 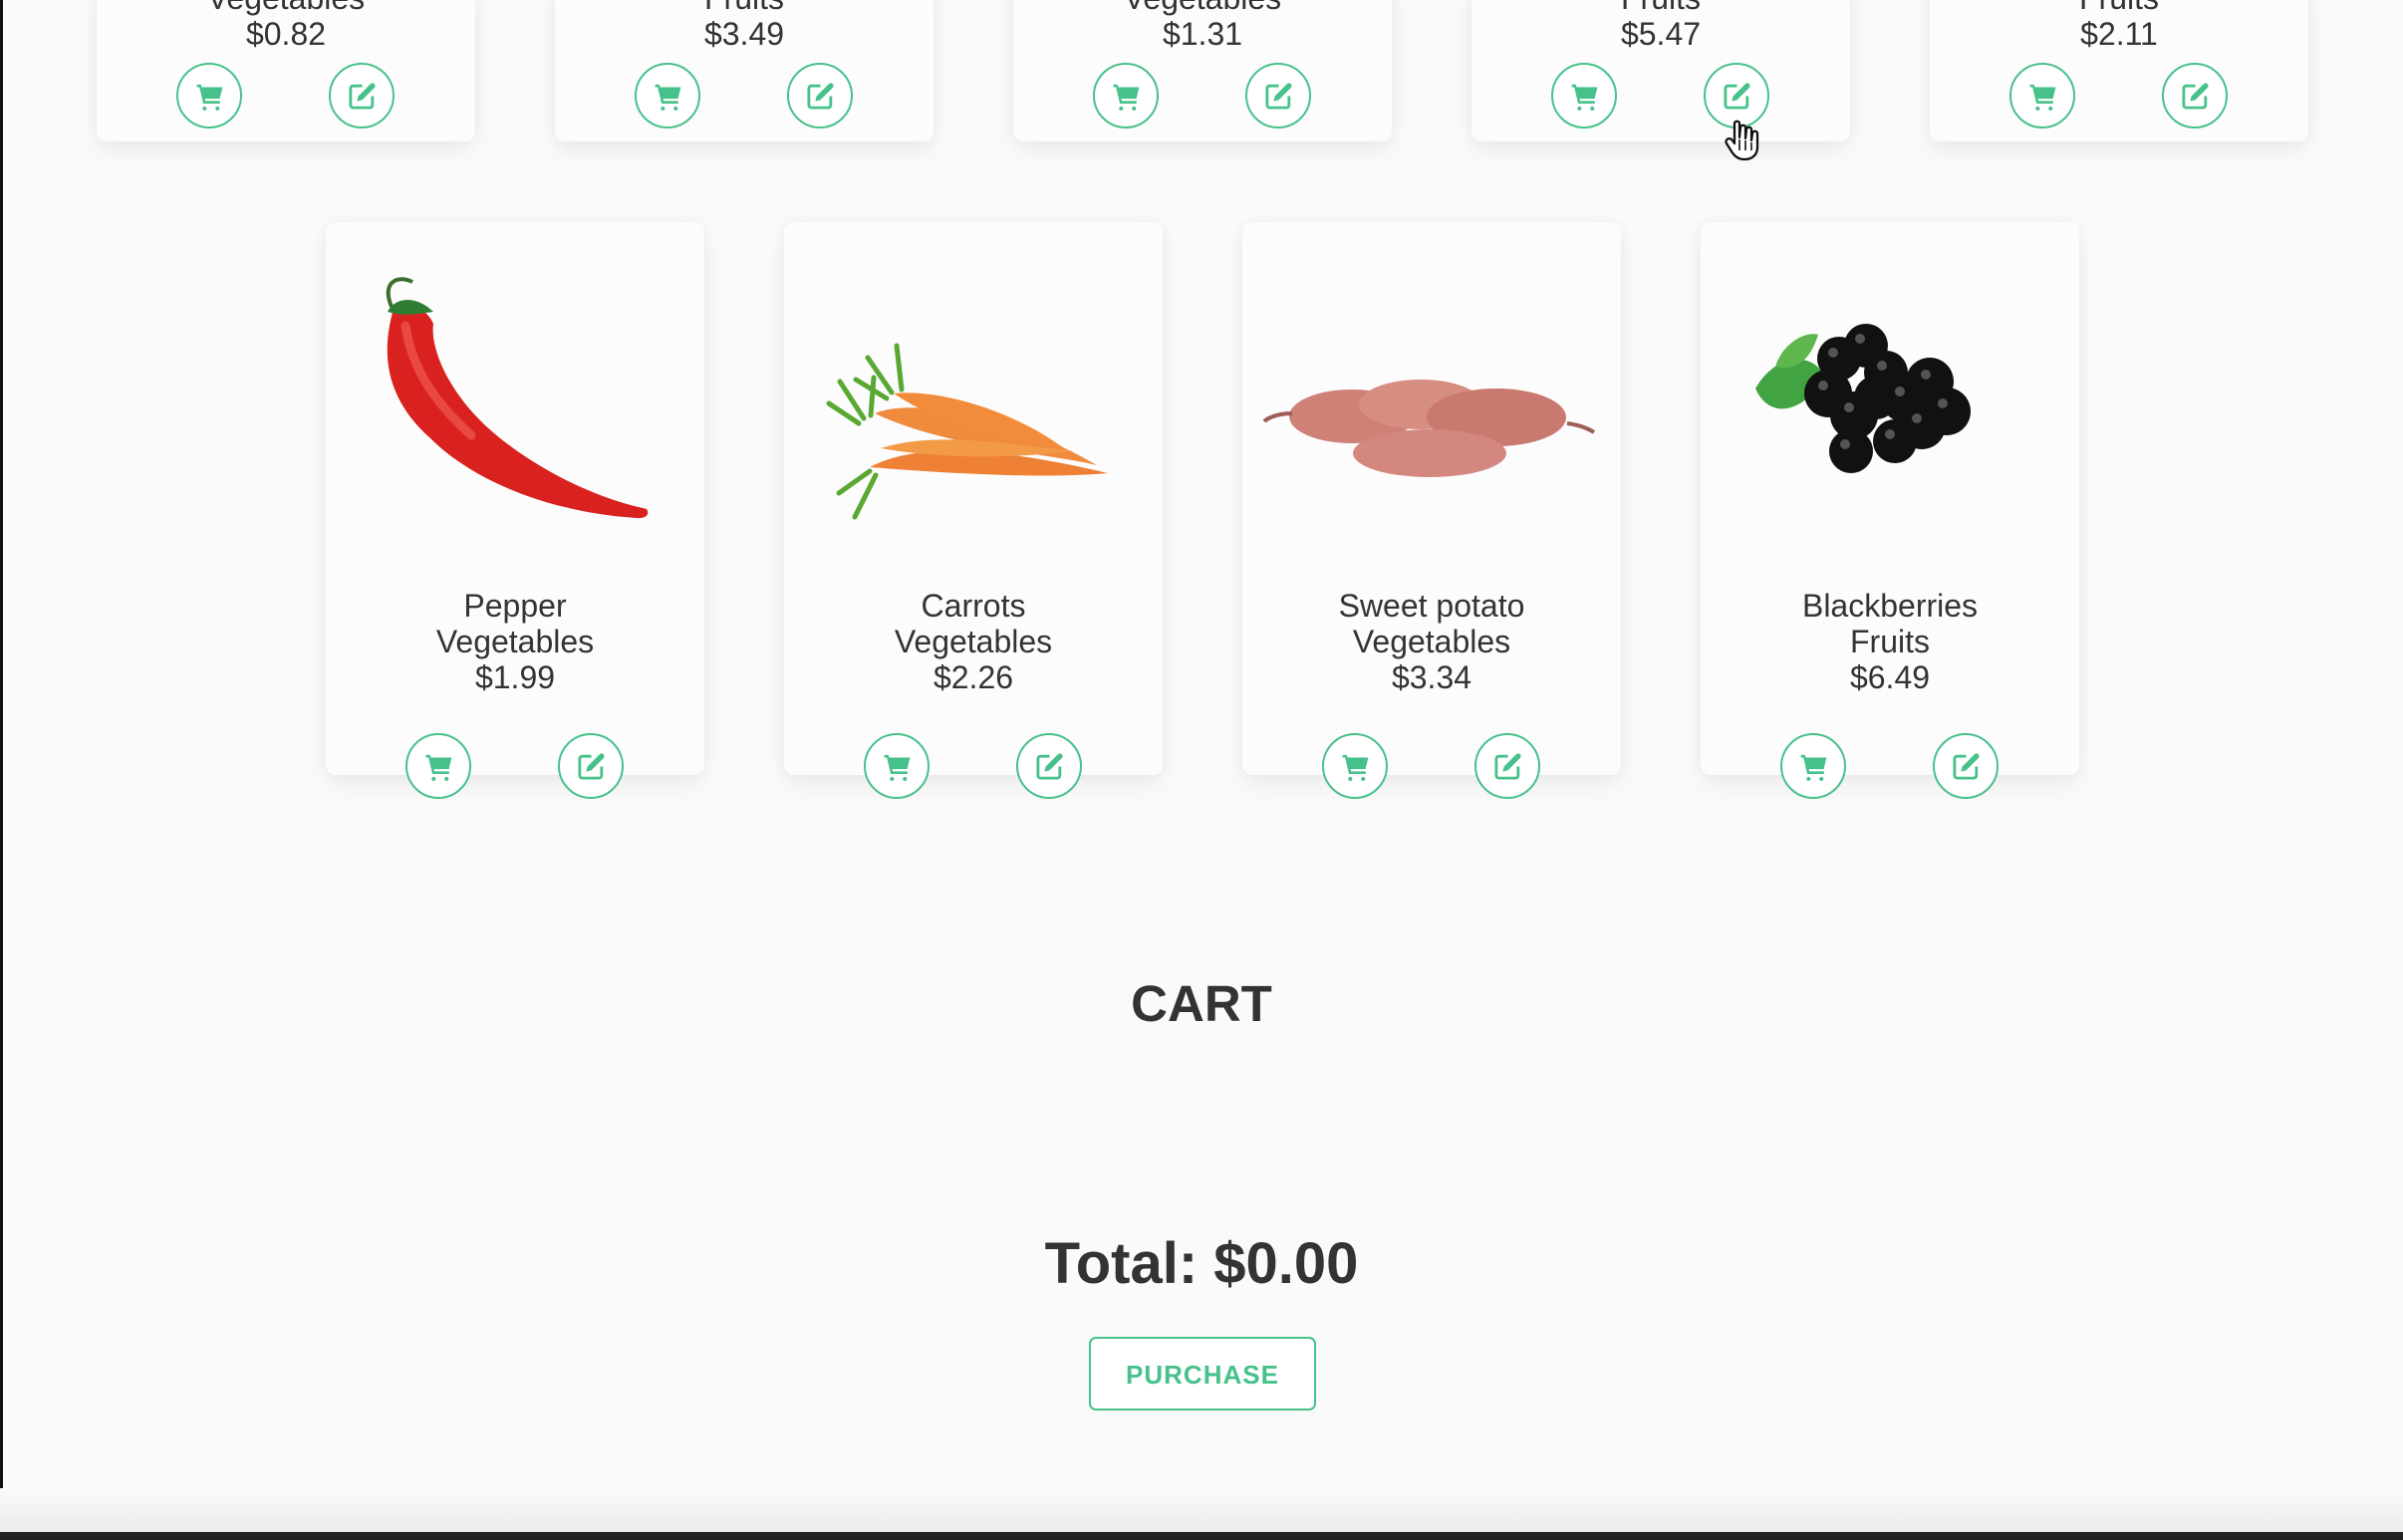 I want to click on product-price: $5.47, so click(x=1661, y=34).